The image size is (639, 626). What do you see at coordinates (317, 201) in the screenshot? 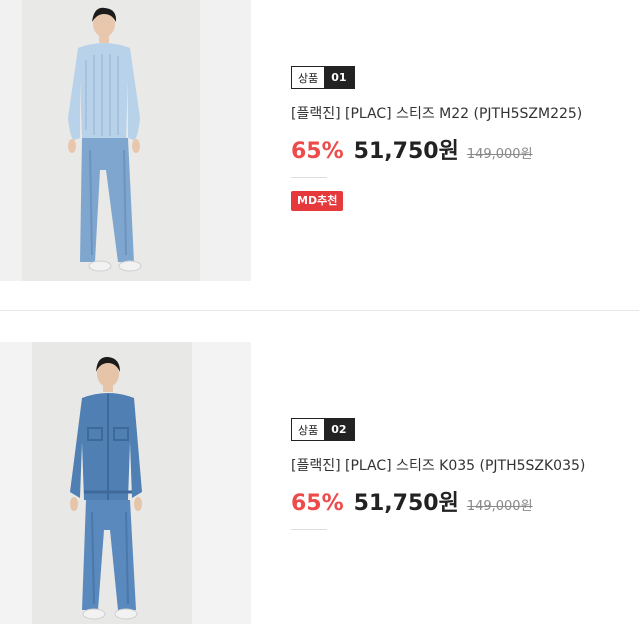
I see `md-pick-badge: MD추천` at bounding box center [317, 201].